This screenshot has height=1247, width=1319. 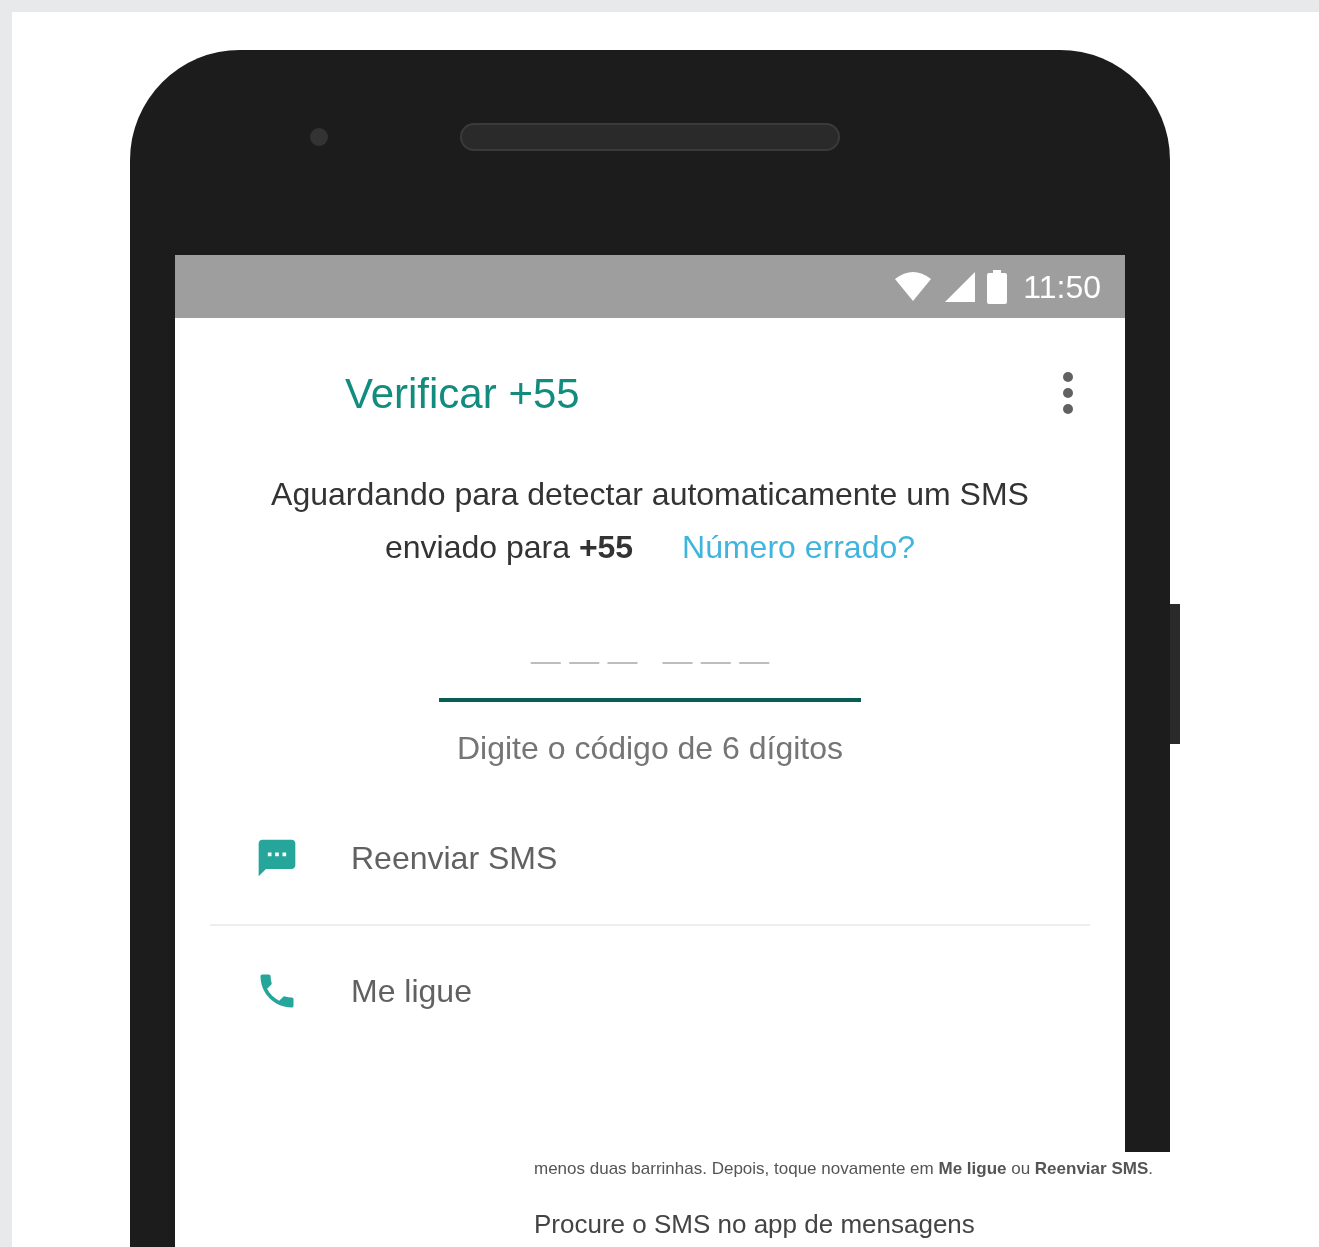 I want to click on article-heading: Procure o SMS no app de mensagens, so click(x=755, y=1223).